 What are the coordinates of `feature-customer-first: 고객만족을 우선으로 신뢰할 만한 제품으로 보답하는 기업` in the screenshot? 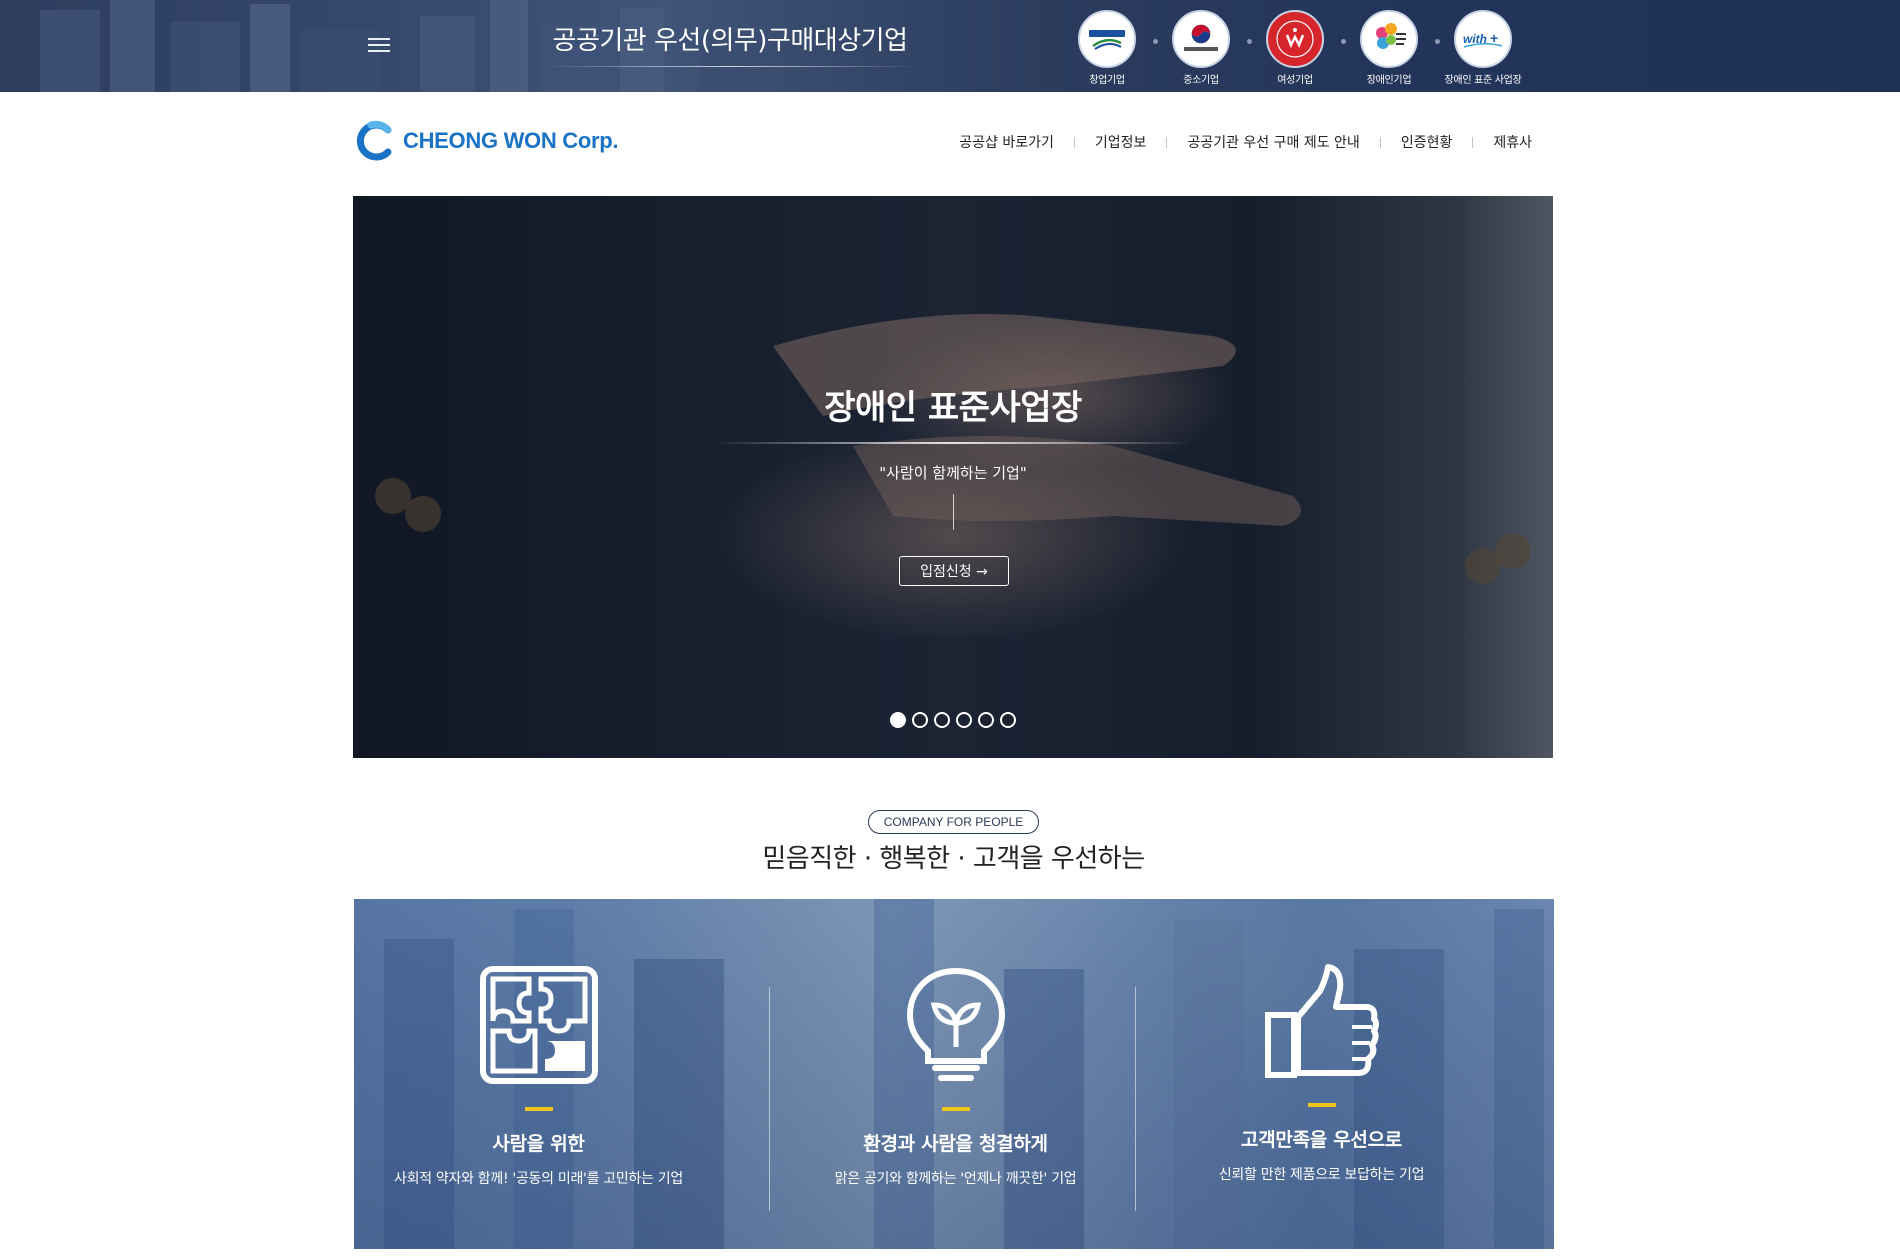 It's located at (1321, 1074).